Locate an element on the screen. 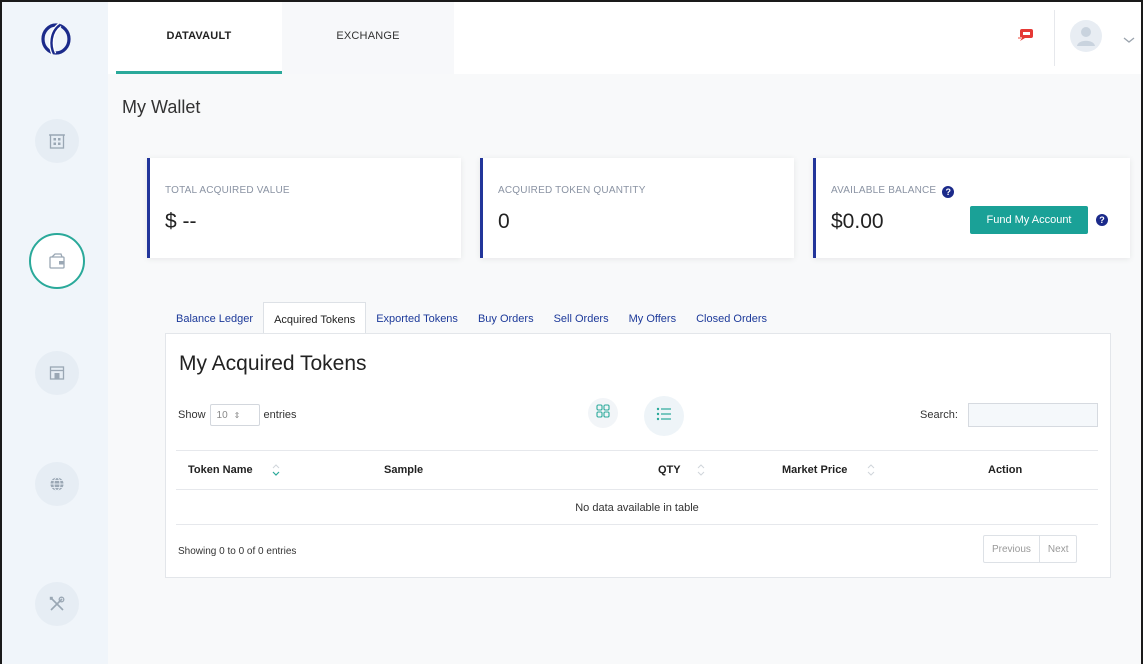  globe-icon is located at coordinates (57, 484).